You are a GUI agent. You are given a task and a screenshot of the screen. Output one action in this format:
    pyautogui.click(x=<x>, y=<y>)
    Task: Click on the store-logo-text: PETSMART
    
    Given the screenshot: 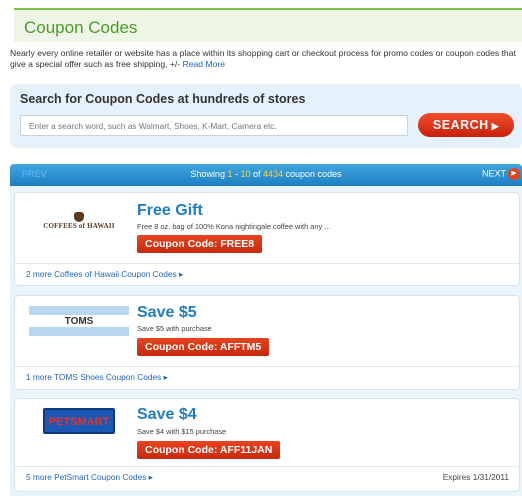 What is the action you would take?
    pyautogui.click(x=79, y=422)
    